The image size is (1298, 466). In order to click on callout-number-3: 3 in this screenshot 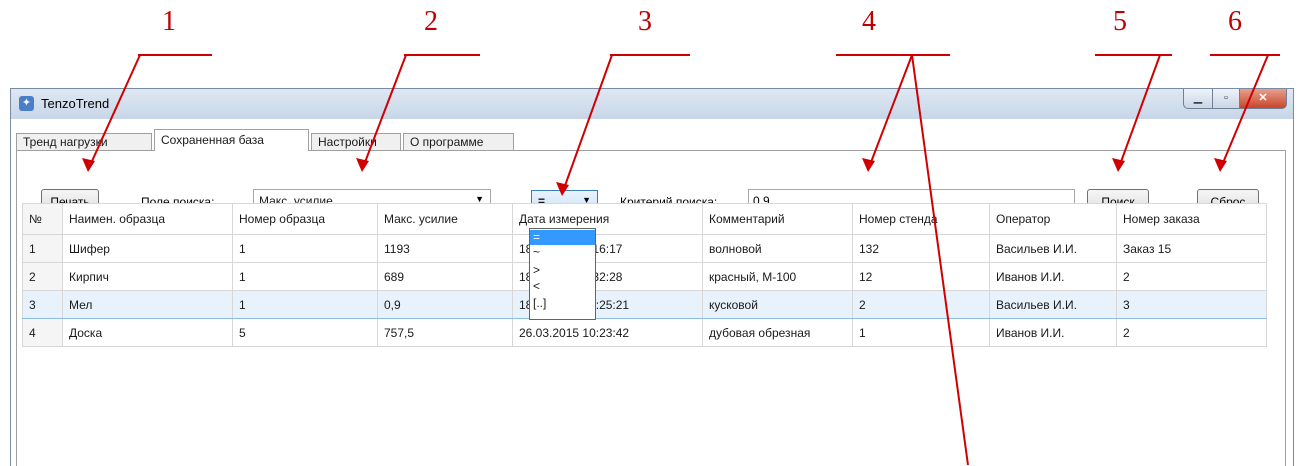, I will do `click(645, 21)`.